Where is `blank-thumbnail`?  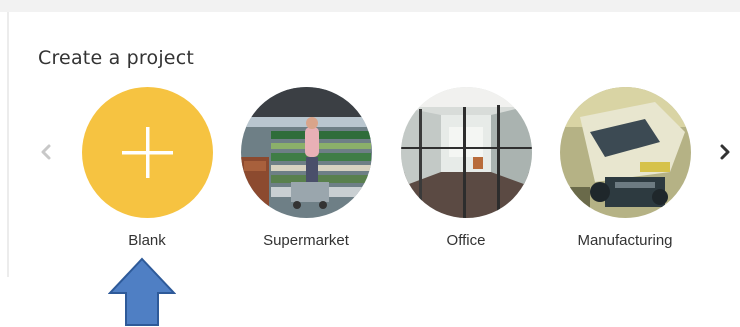
blank-thumbnail is located at coordinates (147, 152).